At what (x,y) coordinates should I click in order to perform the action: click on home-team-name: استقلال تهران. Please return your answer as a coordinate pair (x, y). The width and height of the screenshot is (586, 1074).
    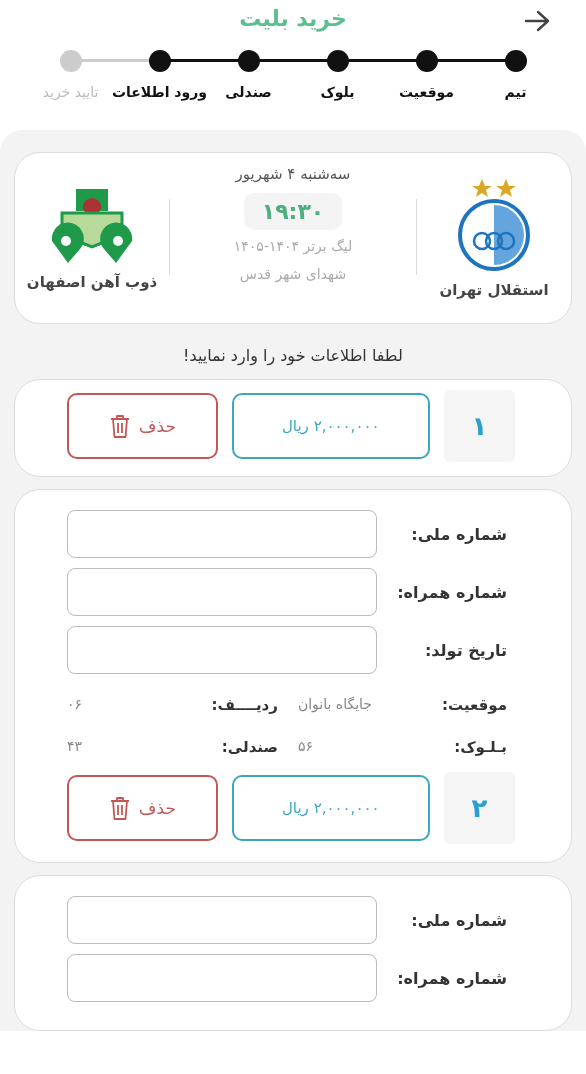
    Looking at the image, I should click on (494, 290).